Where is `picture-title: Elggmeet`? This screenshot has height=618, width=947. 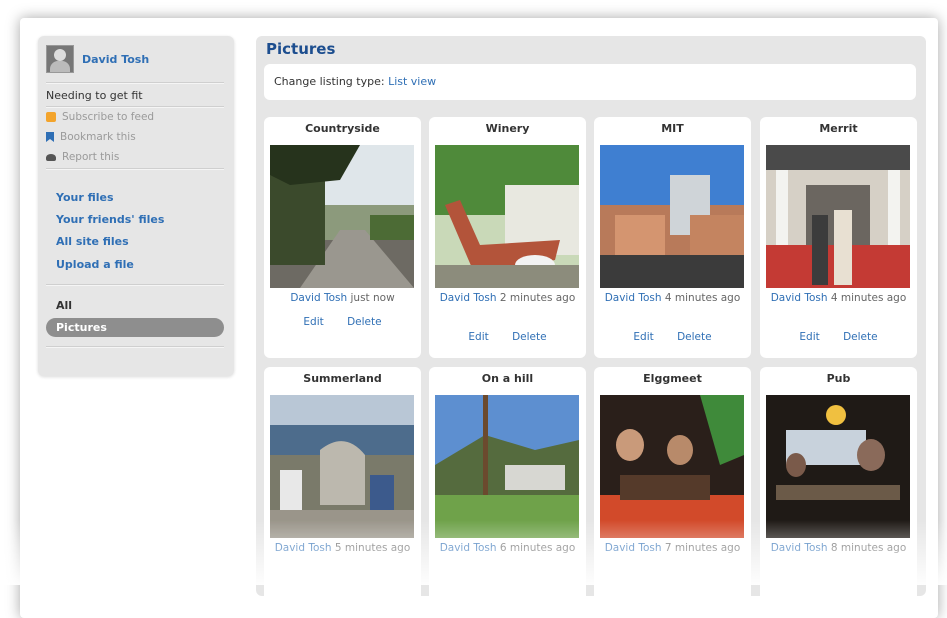 picture-title: Elggmeet is located at coordinates (672, 378).